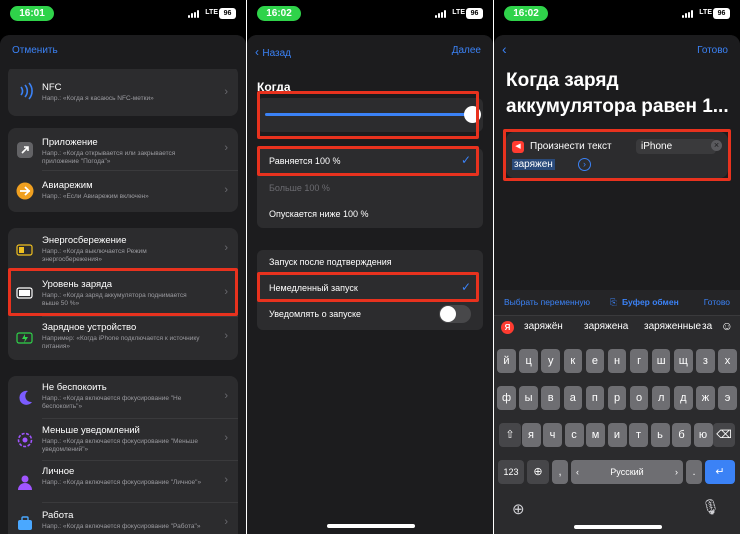 The height and width of the screenshot is (534, 740). I want to click on option-confirm-run: Запуск после подтверждения, so click(330, 262).